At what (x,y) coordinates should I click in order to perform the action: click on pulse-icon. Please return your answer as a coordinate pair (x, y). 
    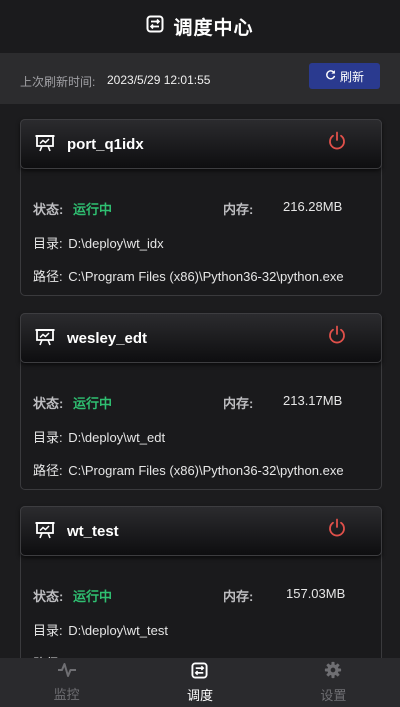
    Looking at the image, I should click on (67, 671).